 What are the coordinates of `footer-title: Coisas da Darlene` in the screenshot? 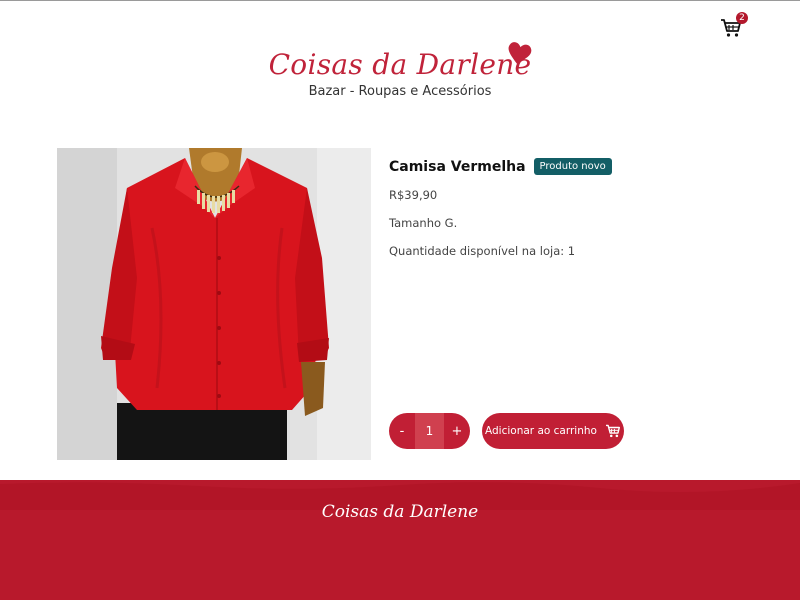 It's located at (400, 512).